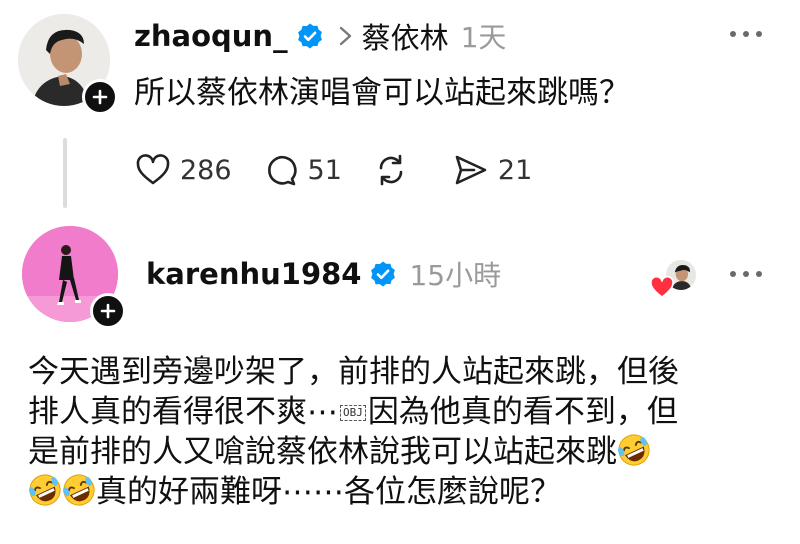 The width and height of the screenshot is (800, 544). Describe the element at coordinates (515, 170) in the screenshot. I see `share-count: 21` at that location.